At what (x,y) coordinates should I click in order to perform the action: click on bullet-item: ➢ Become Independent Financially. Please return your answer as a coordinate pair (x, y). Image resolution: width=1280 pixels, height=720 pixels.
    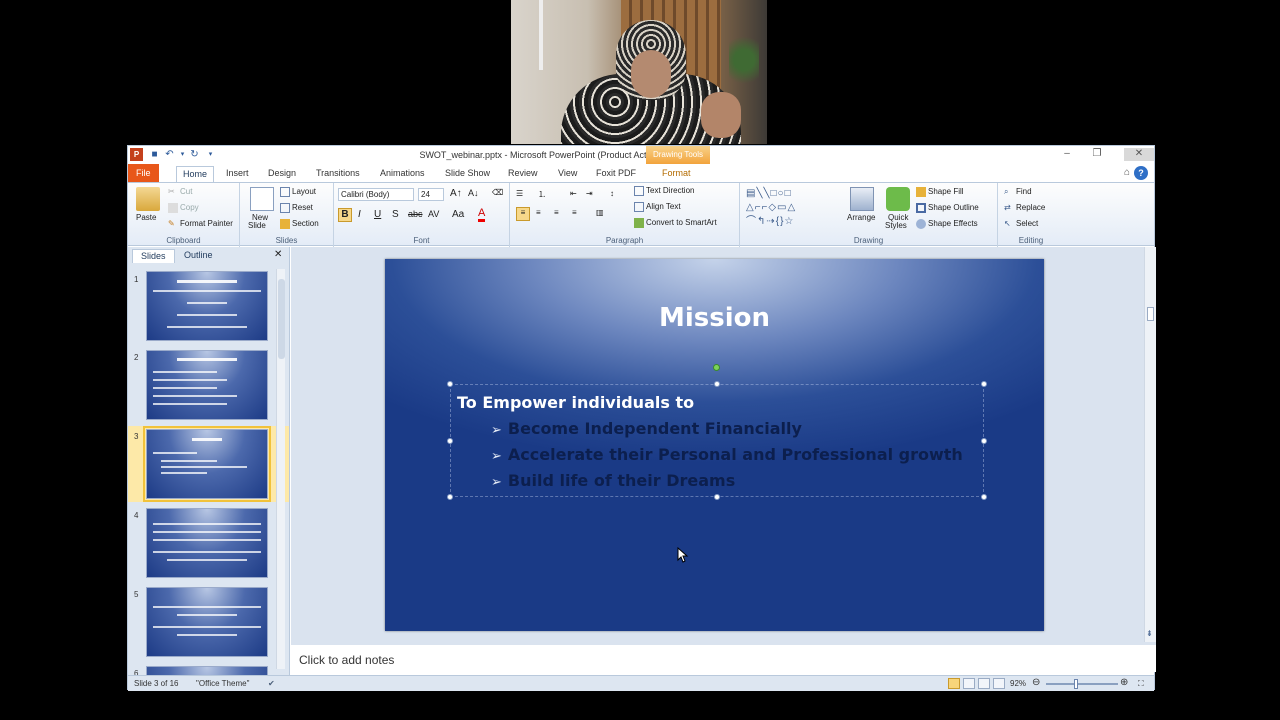
    Looking at the image, I should click on (646, 428).